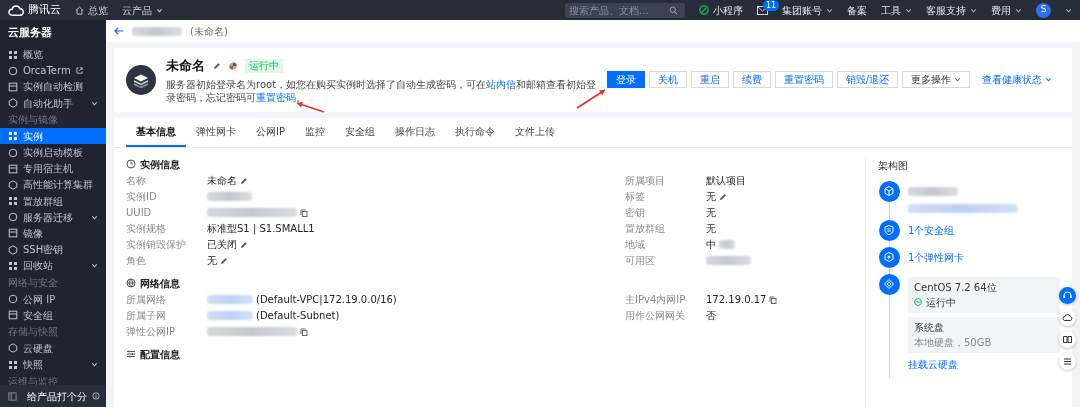  I want to click on collapse-icon, so click(12, 396).